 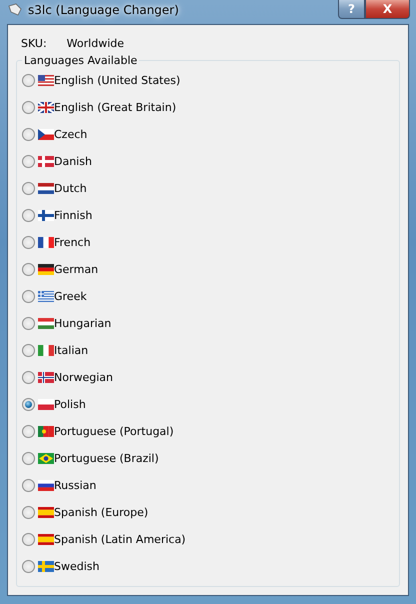 What do you see at coordinates (77, 566) in the screenshot?
I see `language-label: Swedish` at bounding box center [77, 566].